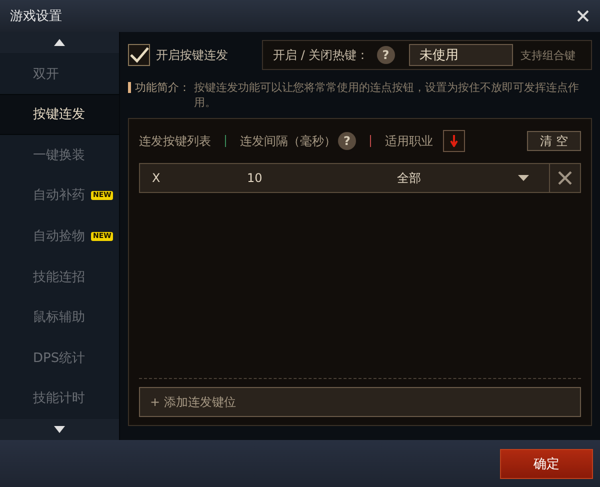  What do you see at coordinates (460, 55) in the screenshot?
I see `hotkey-field: 未使用` at bounding box center [460, 55].